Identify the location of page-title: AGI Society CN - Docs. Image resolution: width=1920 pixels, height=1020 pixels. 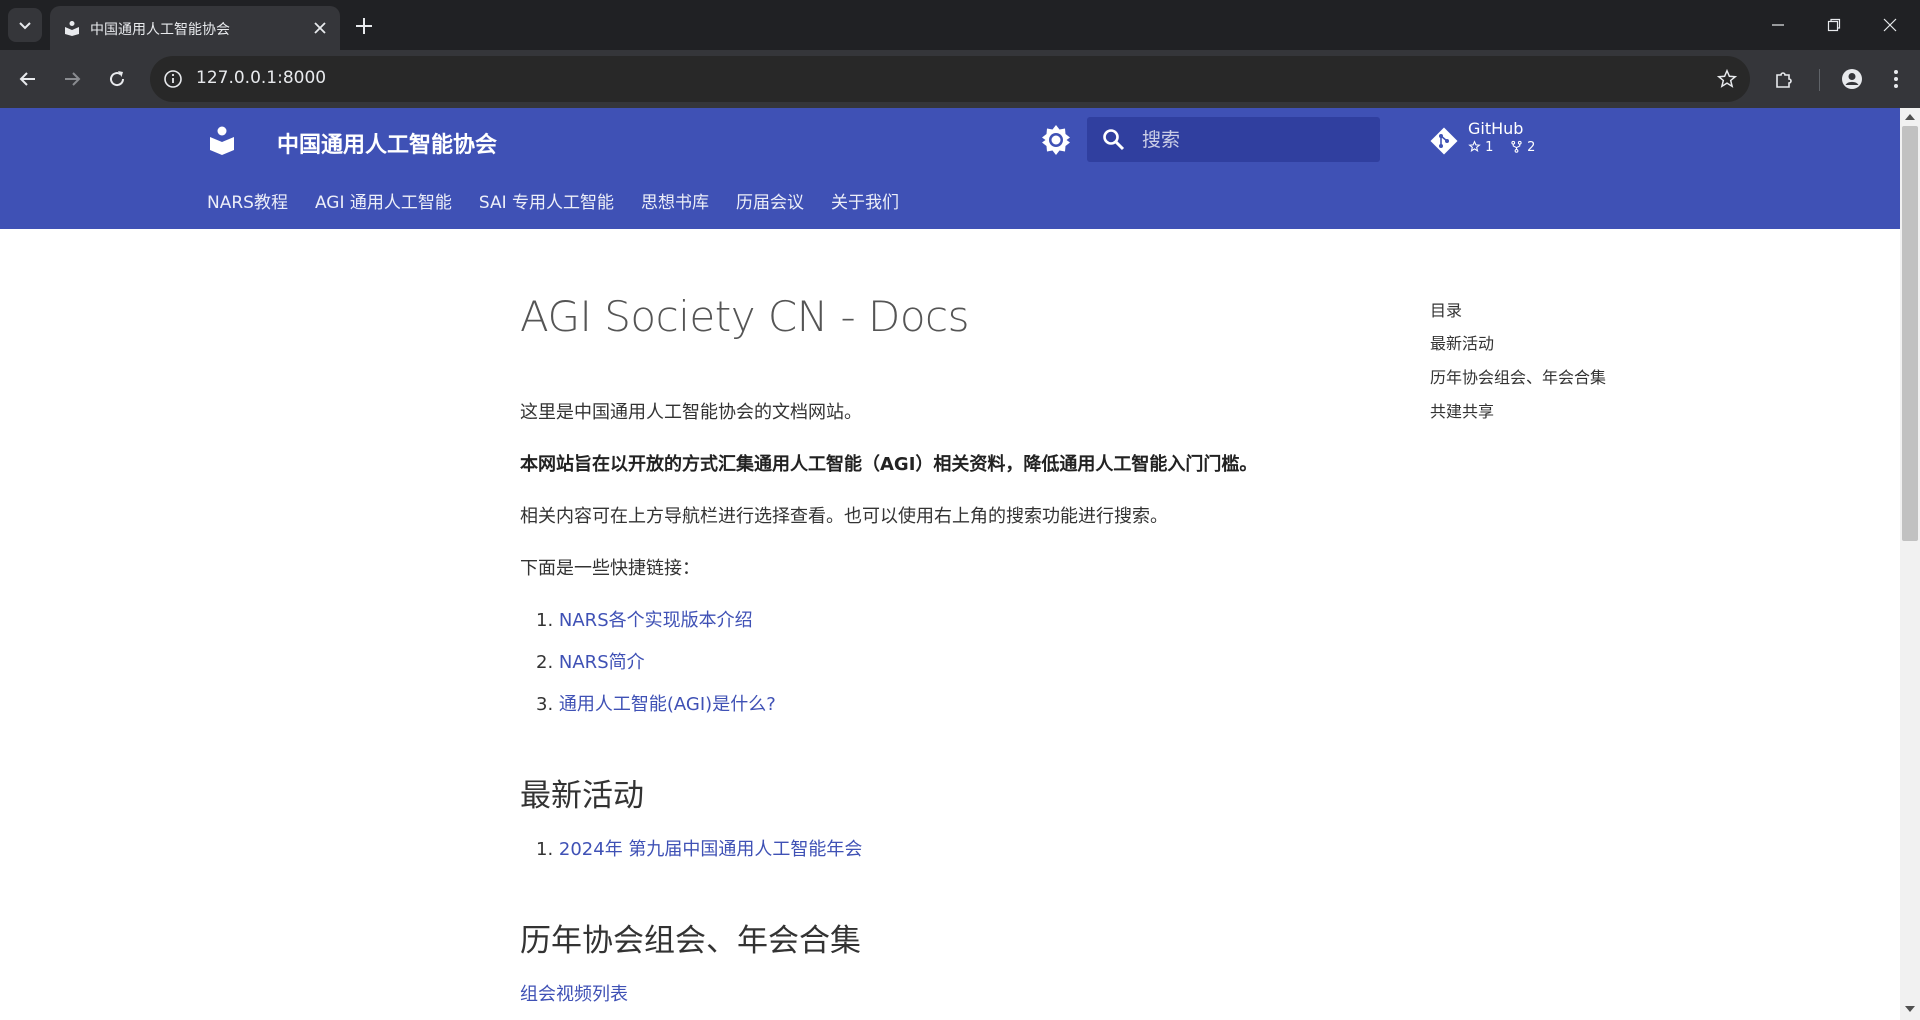
(745, 316).